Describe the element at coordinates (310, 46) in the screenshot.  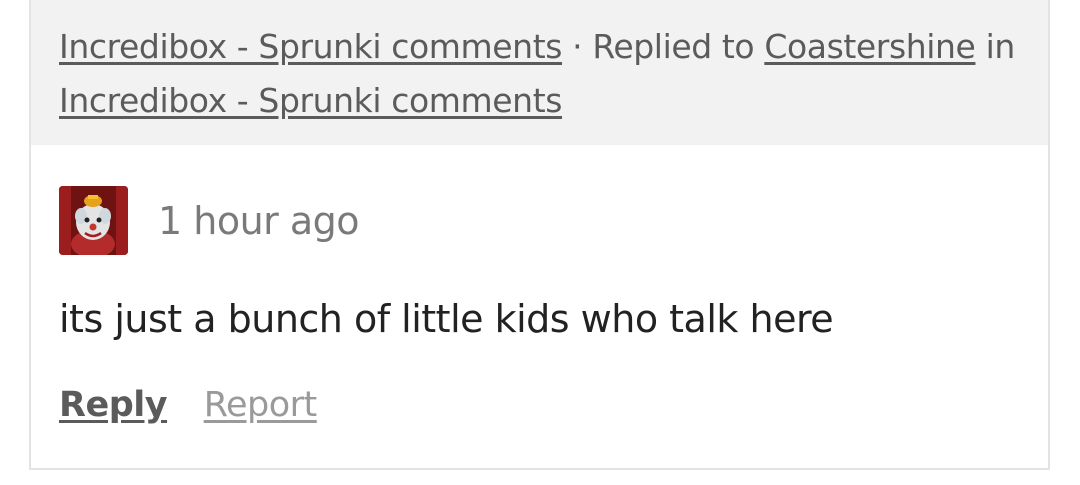
I see `page-link: Incredibox - Sprunki comments` at that location.